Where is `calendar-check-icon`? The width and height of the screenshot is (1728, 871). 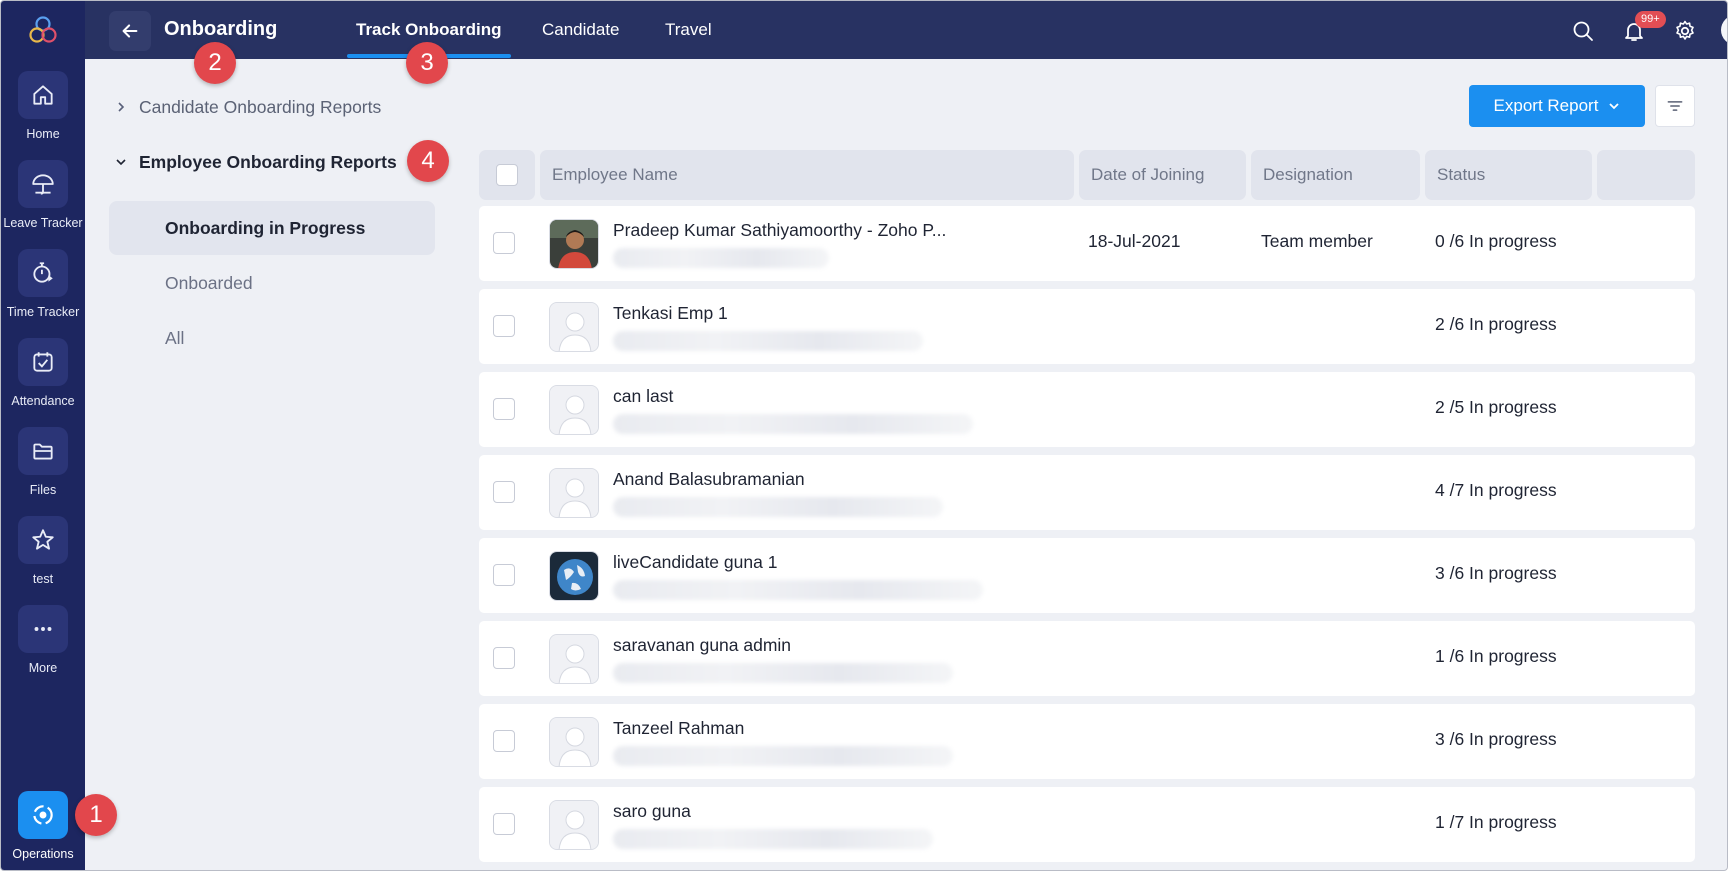
calendar-check-icon is located at coordinates (43, 362).